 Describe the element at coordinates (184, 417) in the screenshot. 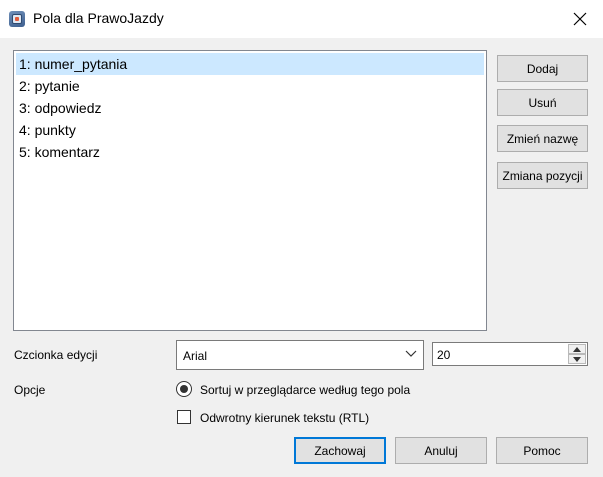

I see `rtl-checkbox` at that location.